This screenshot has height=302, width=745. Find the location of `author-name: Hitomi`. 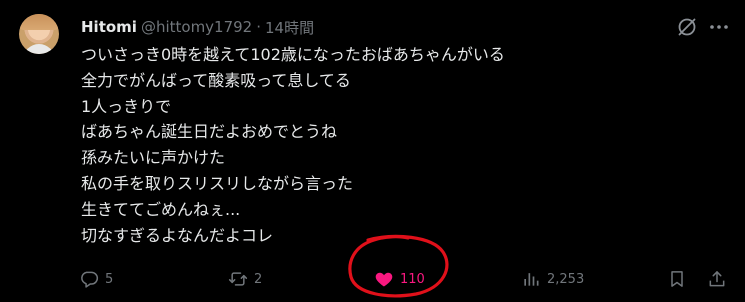

author-name: Hitomi is located at coordinates (109, 27).